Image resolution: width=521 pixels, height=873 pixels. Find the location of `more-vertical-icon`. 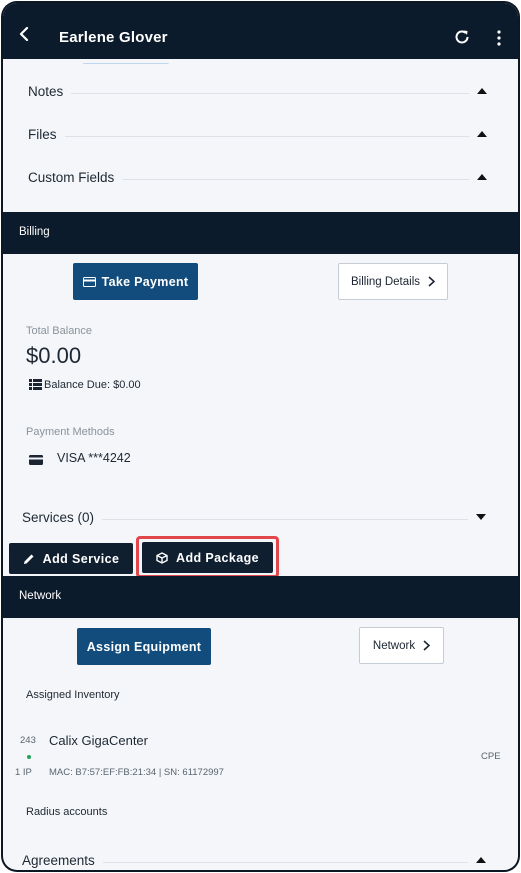

more-vertical-icon is located at coordinates (499, 38).